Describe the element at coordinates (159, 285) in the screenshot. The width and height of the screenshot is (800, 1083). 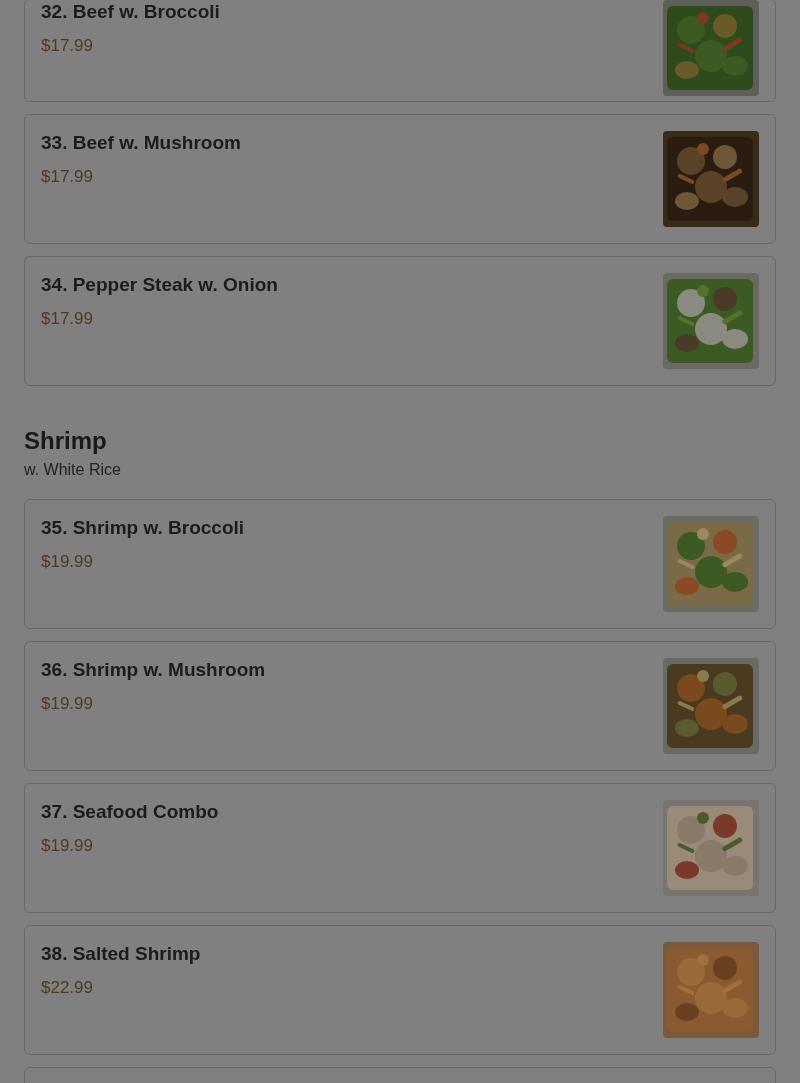
I see `dish-name: 34. Pepper Steak w. Onion` at that location.